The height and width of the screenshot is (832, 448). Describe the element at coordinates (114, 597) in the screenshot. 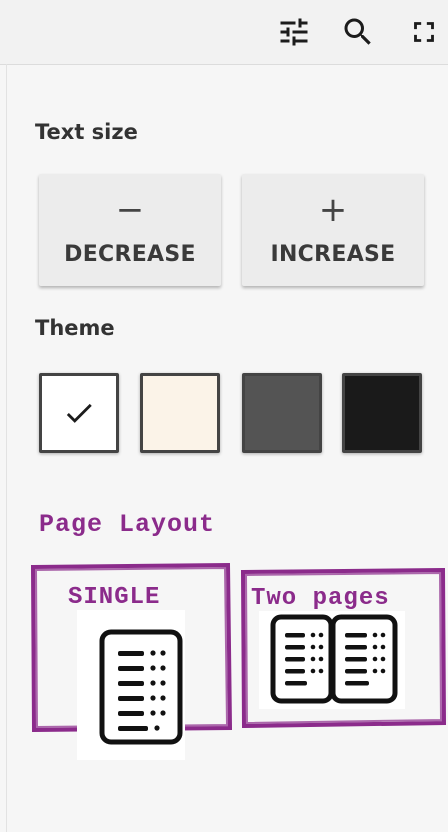

I see `layout-single-label: SINGLE` at that location.